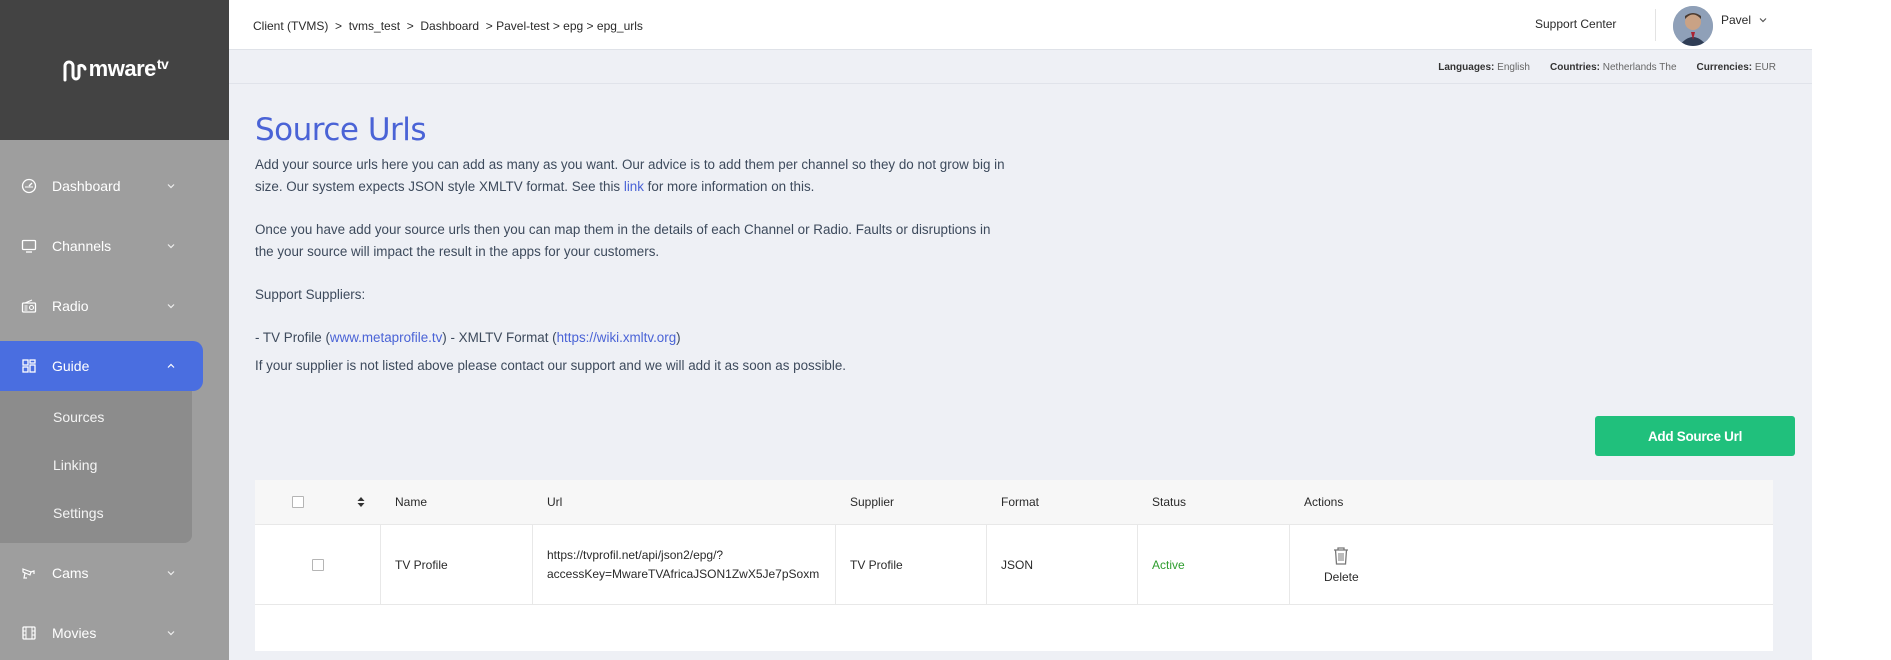 This screenshot has width=1891, height=660. What do you see at coordinates (457, 564) in the screenshot?
I see `cell-name: TV Profile` at bounding box center [457, 564].